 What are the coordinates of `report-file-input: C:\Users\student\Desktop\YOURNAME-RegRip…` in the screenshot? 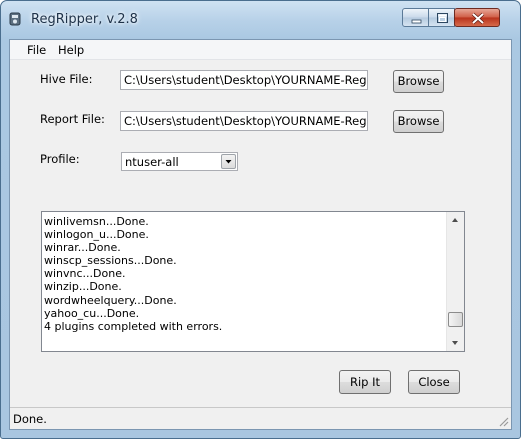 It's located at (244, 121).